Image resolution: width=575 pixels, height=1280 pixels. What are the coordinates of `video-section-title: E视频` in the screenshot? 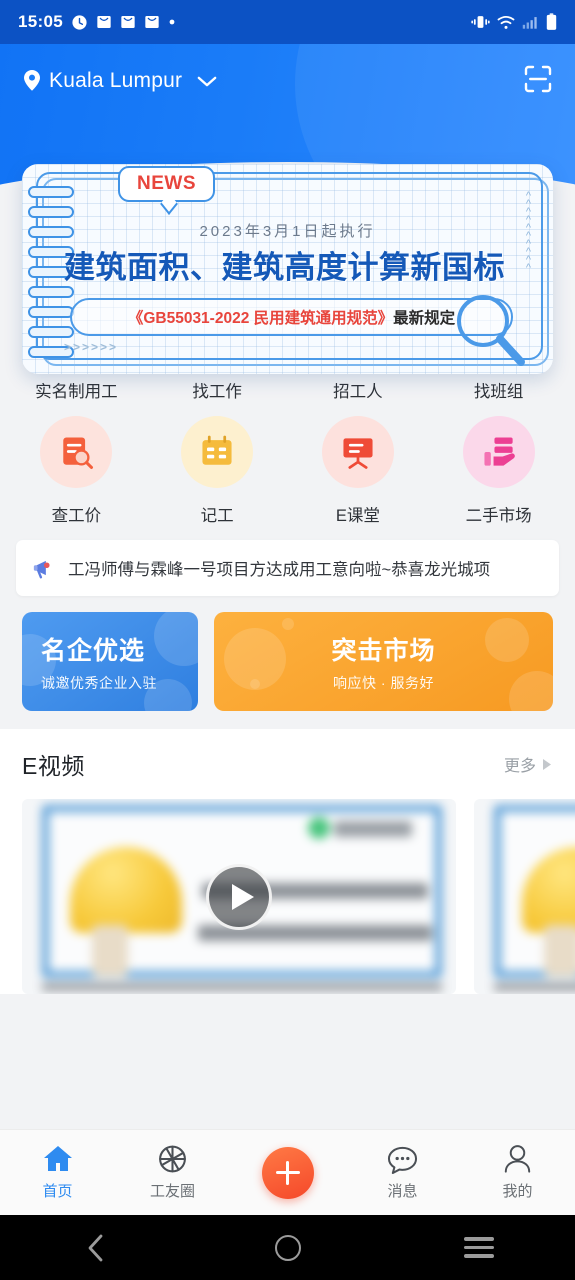 It's located at (53, 766).